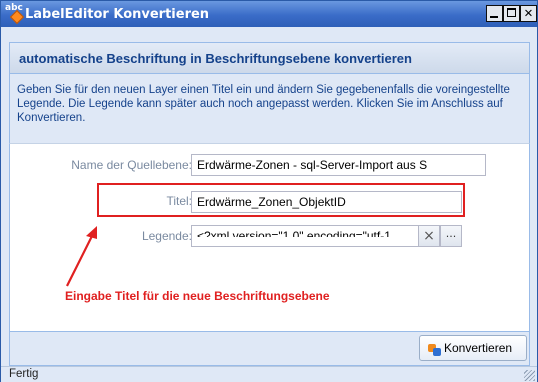 This screenshot has height=382, width=538. I want to click on legend-field: <?xml version="1.0" encoding="utf-1, so click(305, 236).